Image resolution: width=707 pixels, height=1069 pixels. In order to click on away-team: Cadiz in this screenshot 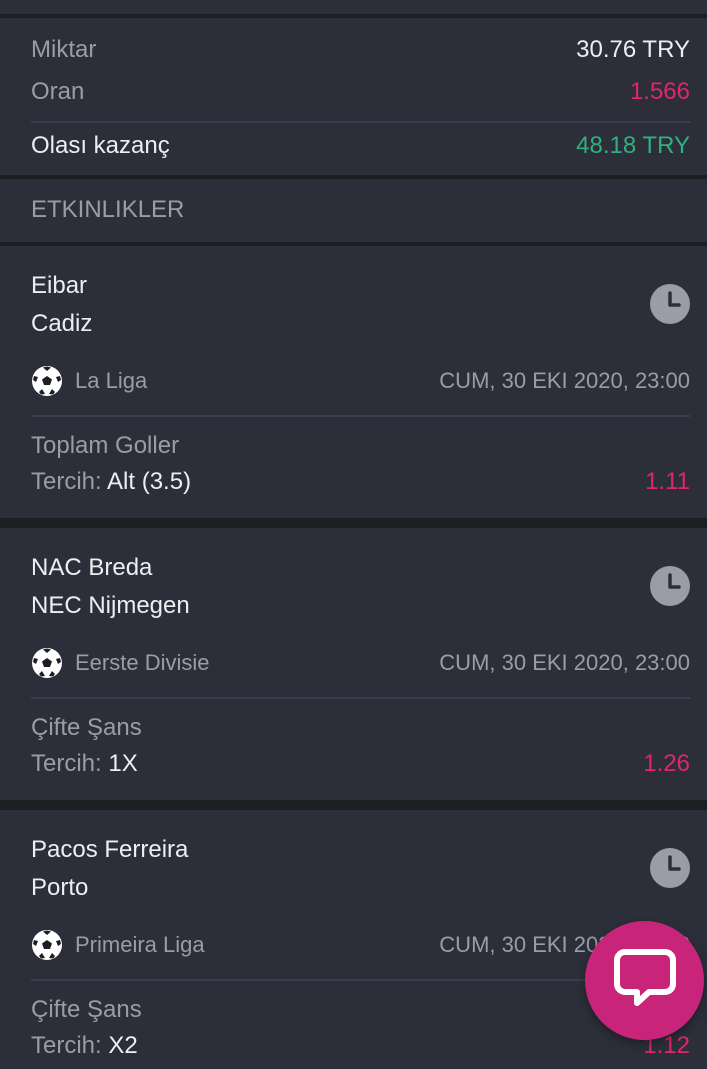, I will do `click(62, 323)`.